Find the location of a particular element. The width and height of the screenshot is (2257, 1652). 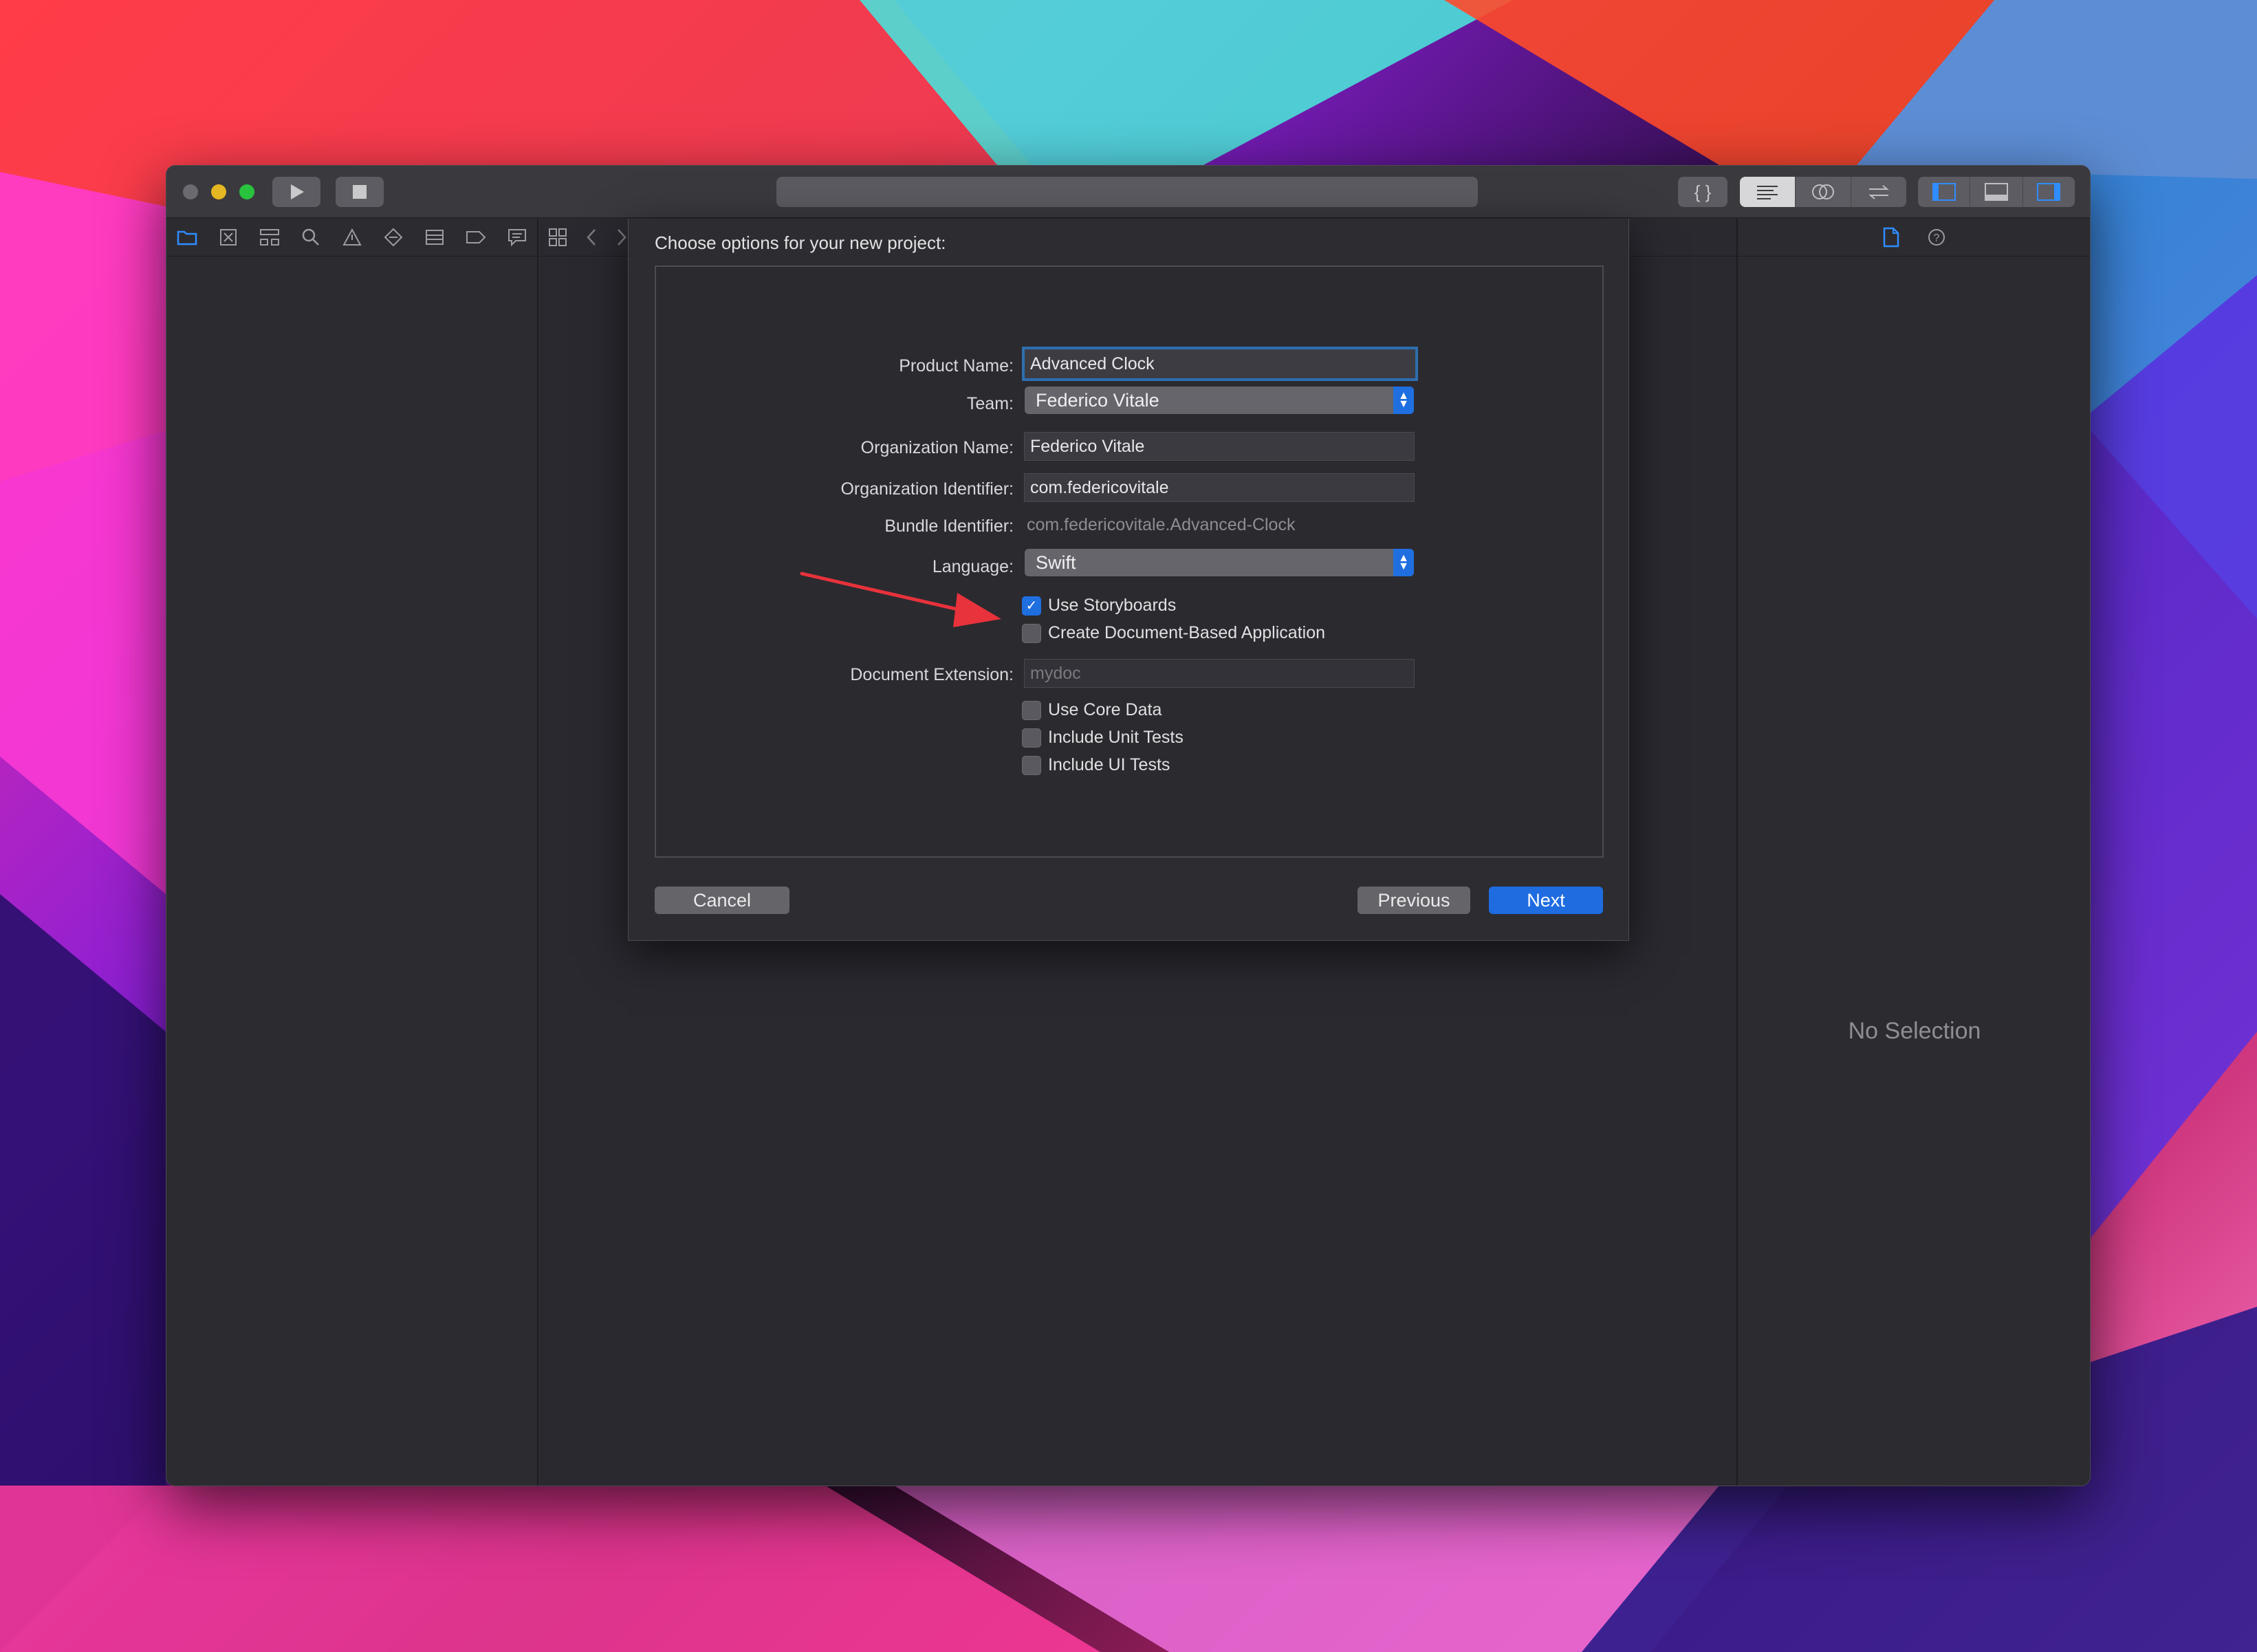

debug-area-toggle-icon is located at coordinates (1996, 192).